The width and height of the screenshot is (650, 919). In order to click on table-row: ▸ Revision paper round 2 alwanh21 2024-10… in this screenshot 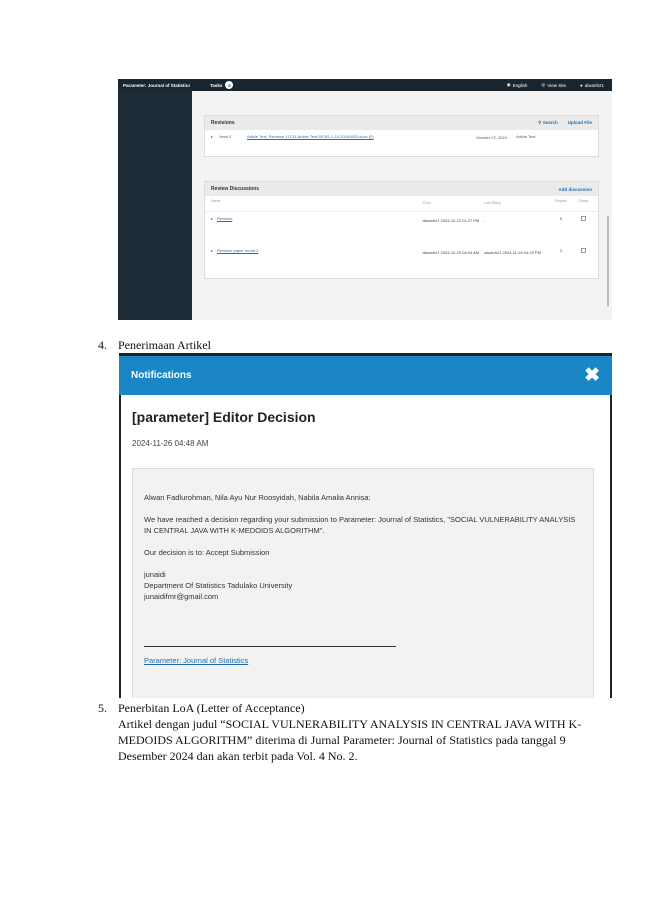, I will do `click(401, 260)`.